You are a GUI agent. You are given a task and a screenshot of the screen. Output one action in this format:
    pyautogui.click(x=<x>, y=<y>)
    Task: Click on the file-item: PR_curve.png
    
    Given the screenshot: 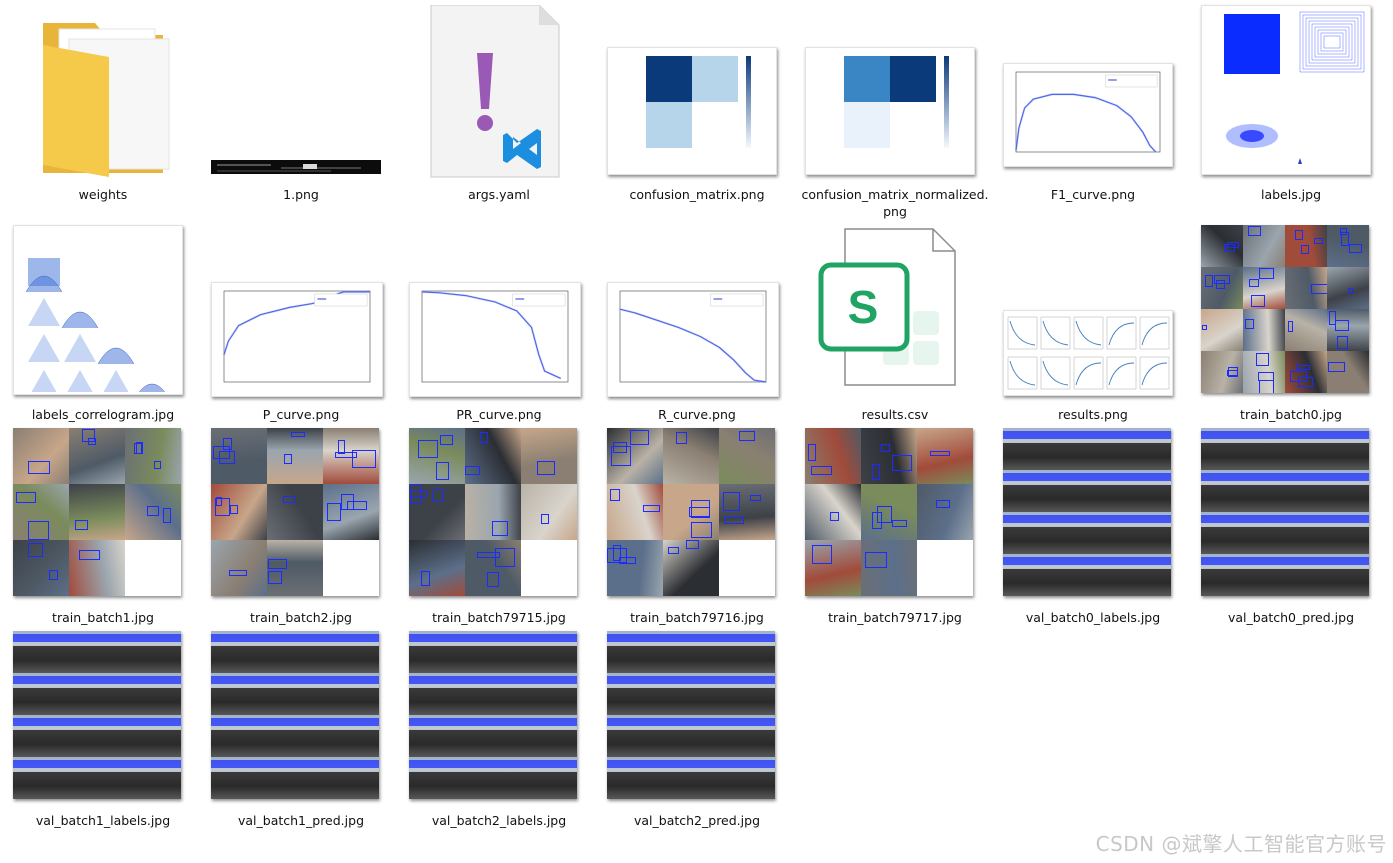 What is the action you would take?
    pyautogui.click(x=499, y=325)
    